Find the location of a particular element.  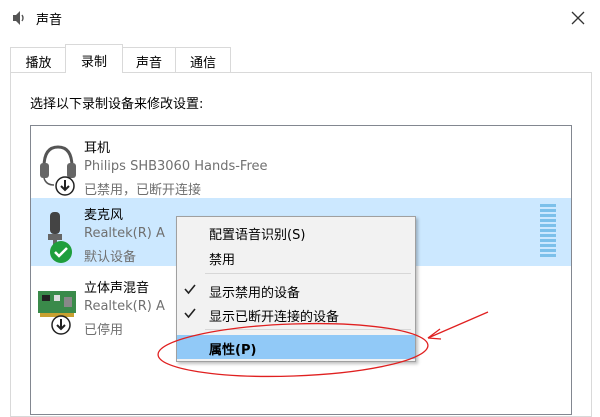

menu-item-show-disabled: 显示禁用的设备 is located at coordinates (296, 290).